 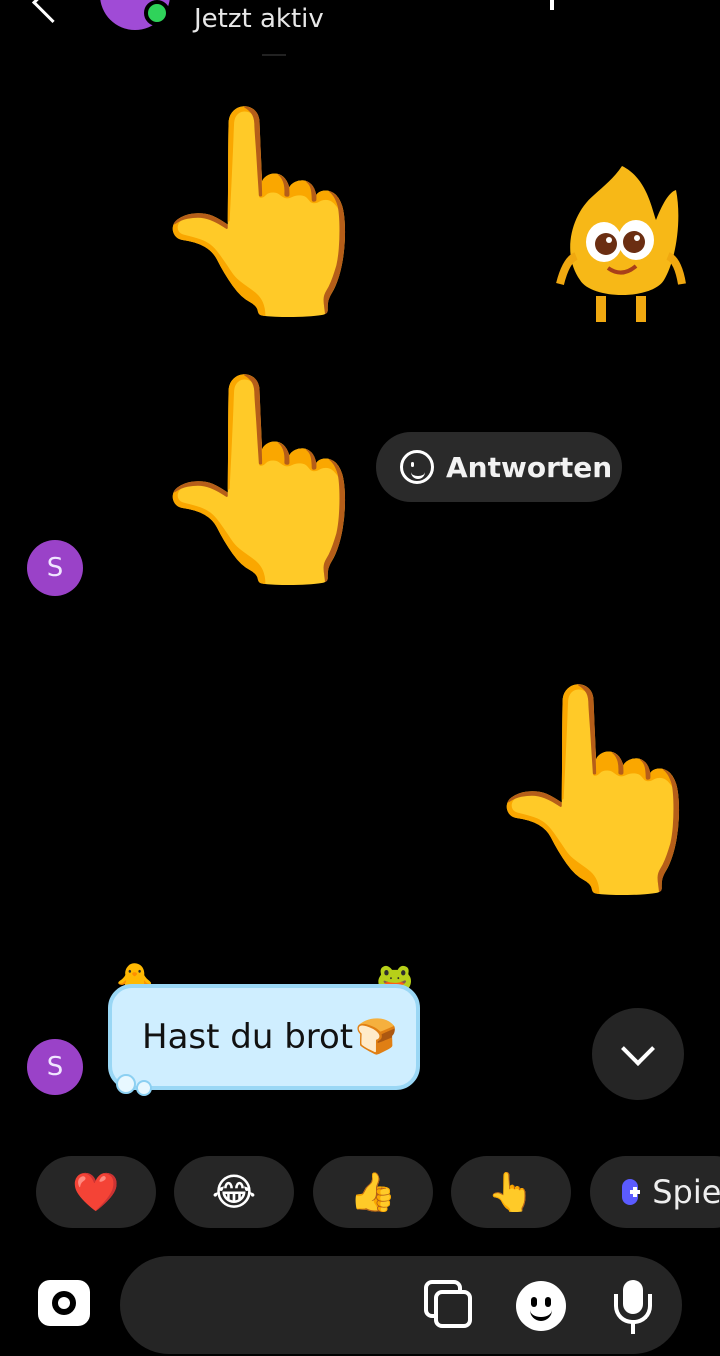 I want to click on message-bubble: Hast du brot 🍞, so click(x=264, y=1037).